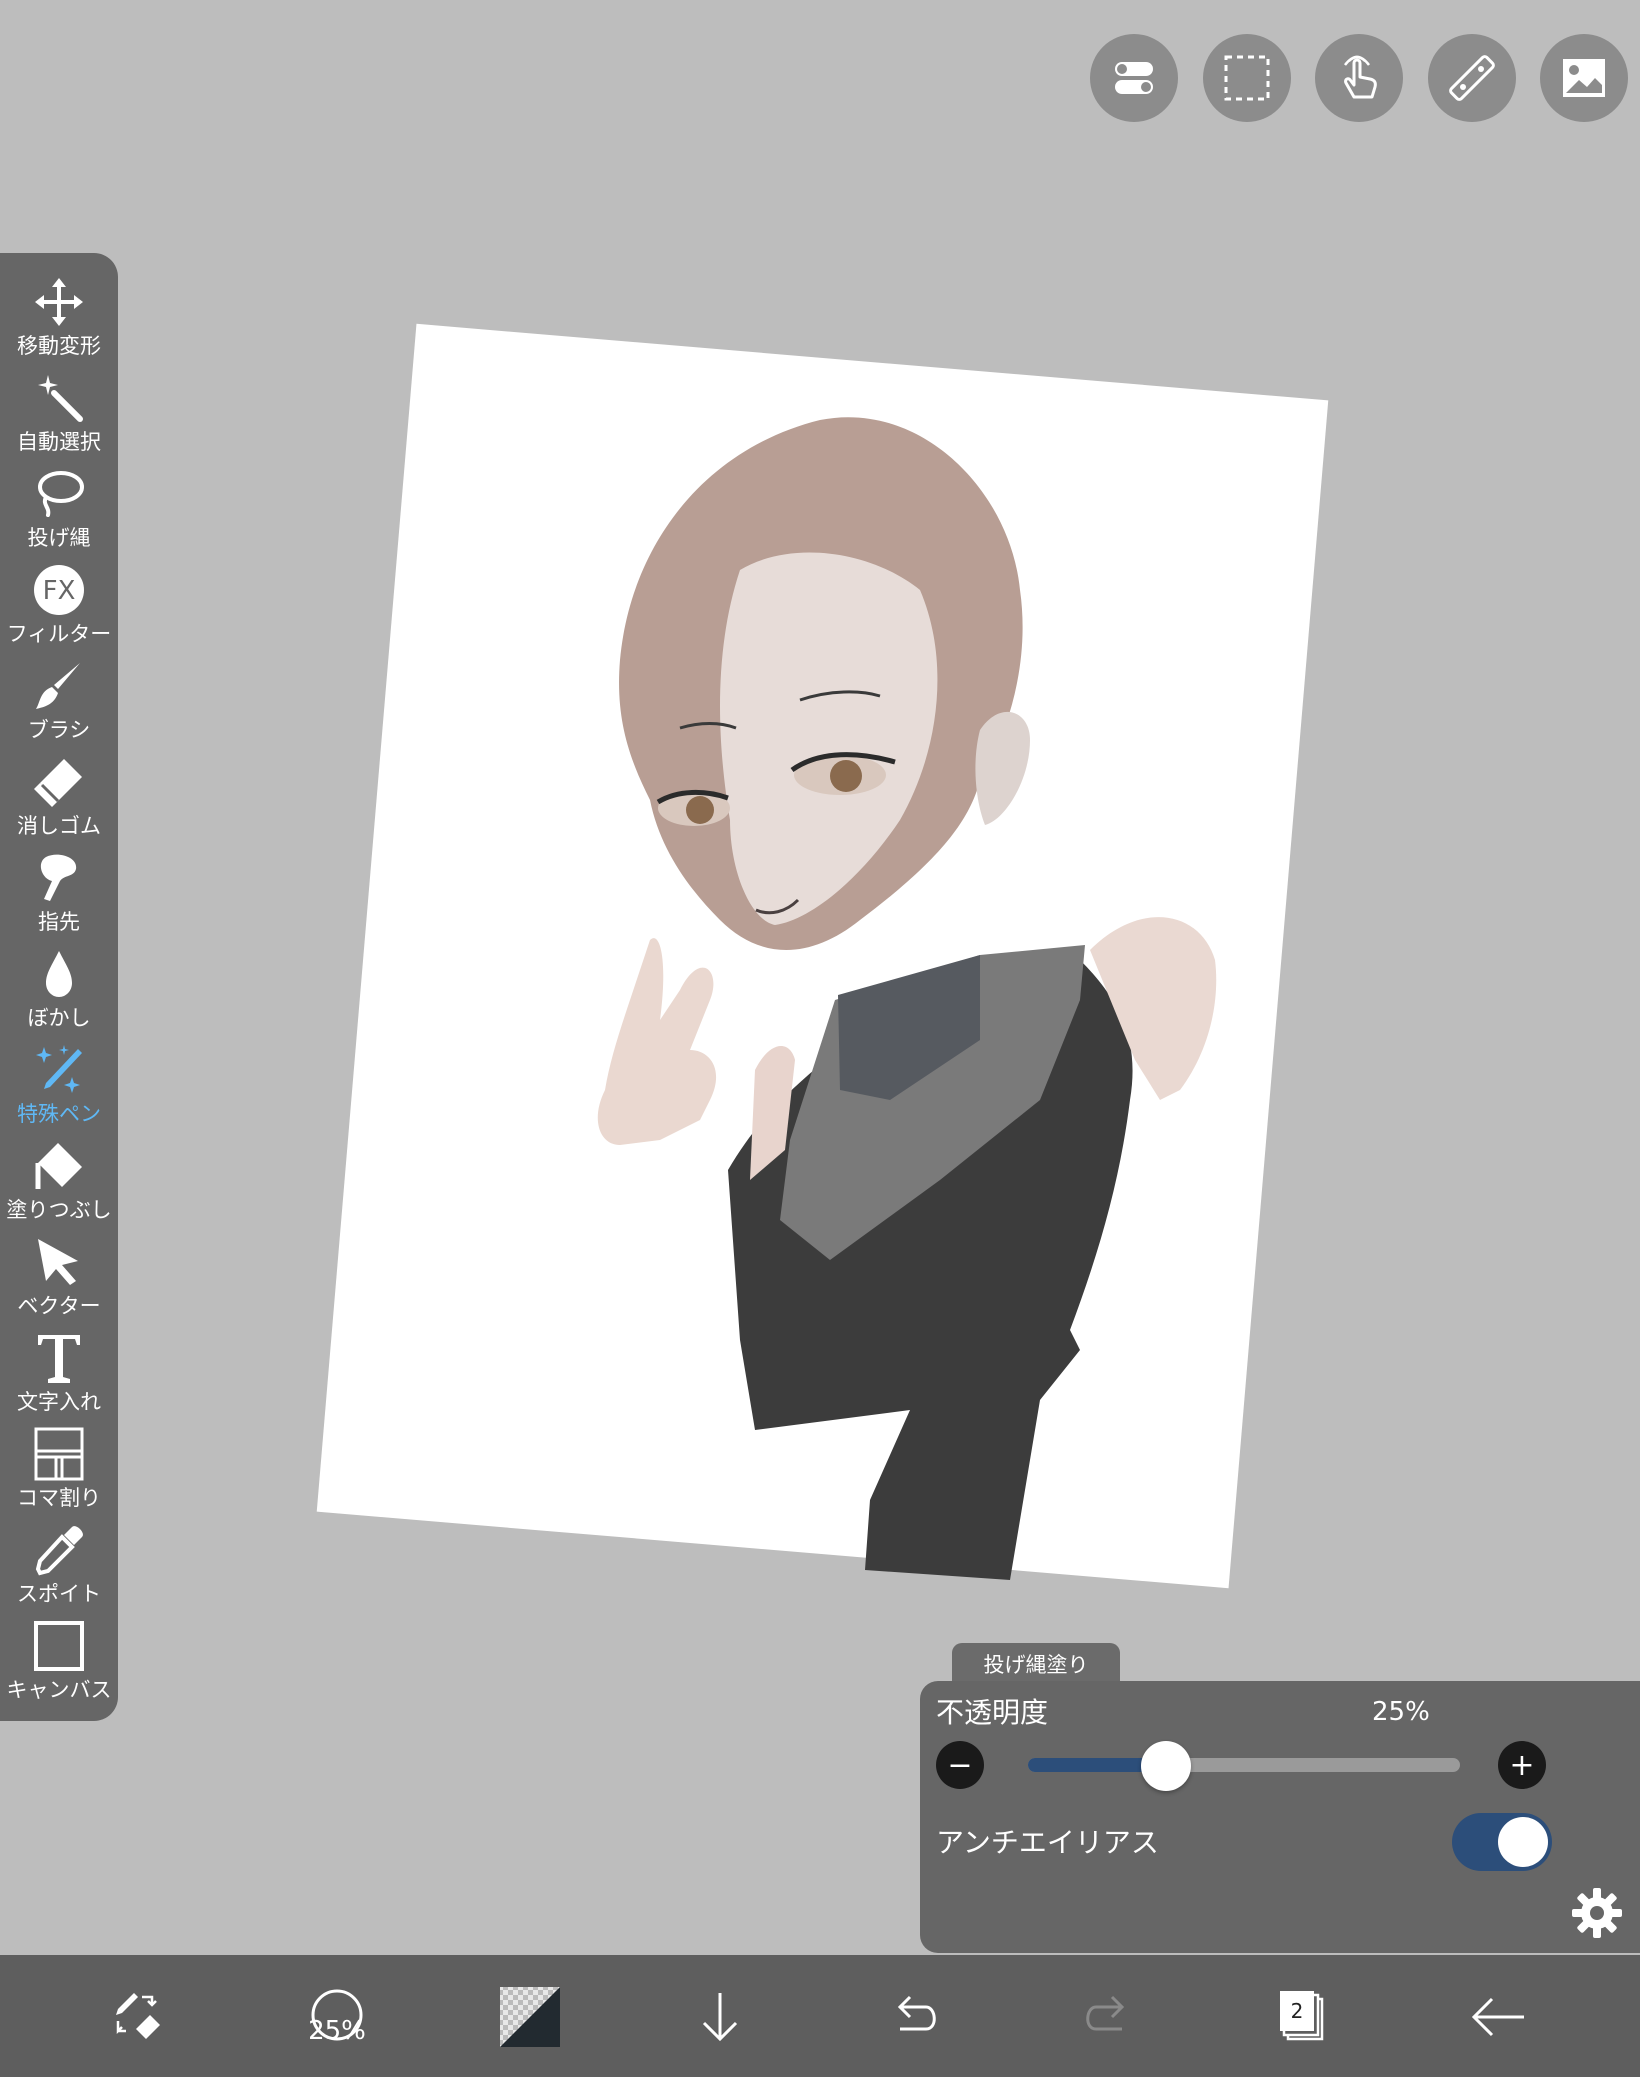 Image resolution: width=1640 pixels, height=2077 pixels. I want to click on selection-icon, so click(1247, 78).